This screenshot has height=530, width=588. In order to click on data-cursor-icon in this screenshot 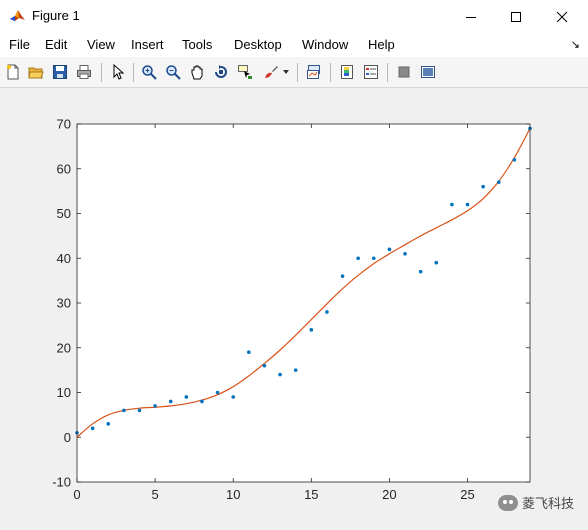, I will do `click(245, 72)`.